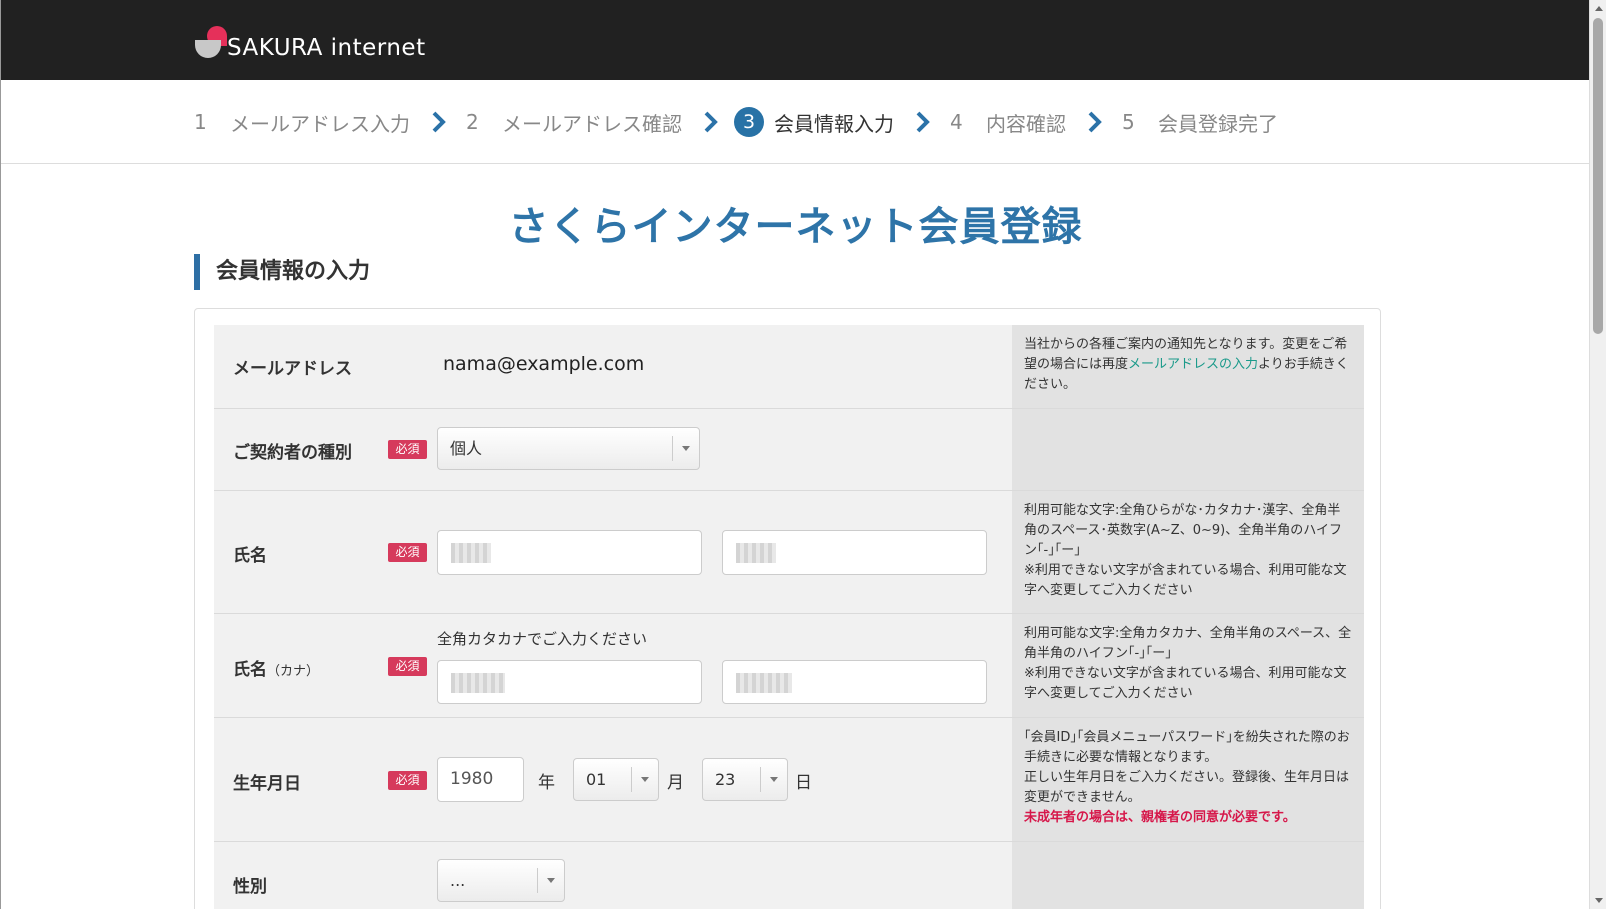 Image resolution: width=1606 pixels, height=909 pixels. I want to click on step-number: 5, so click(1128, 122).